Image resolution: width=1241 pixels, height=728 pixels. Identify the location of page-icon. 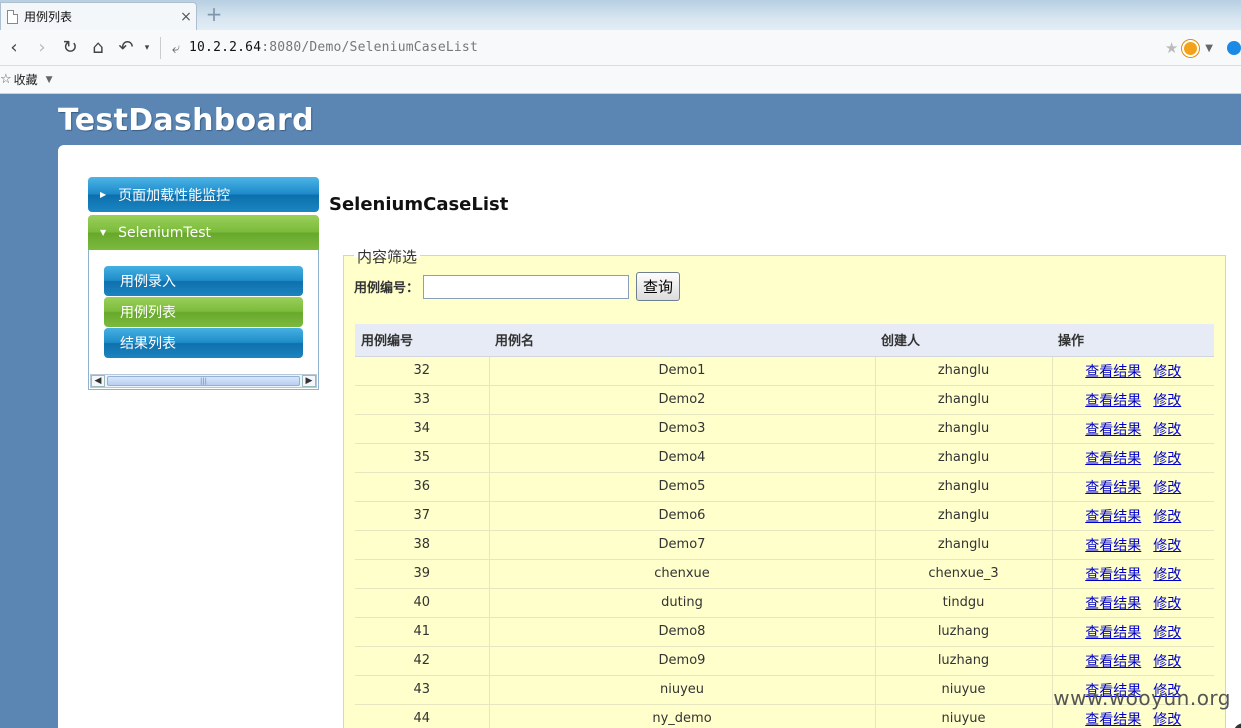
(12, 16).